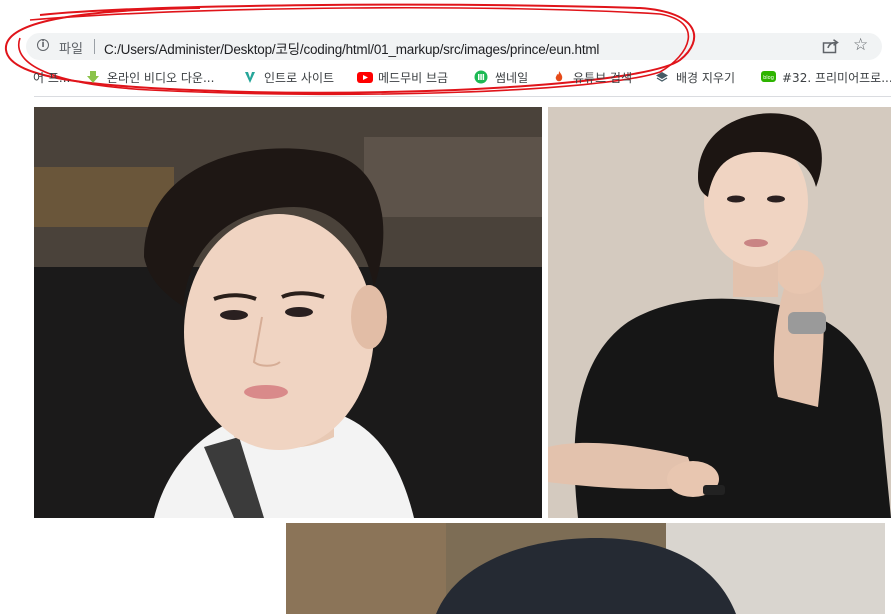  I want to click on info-icon: i, so click(43, 45).